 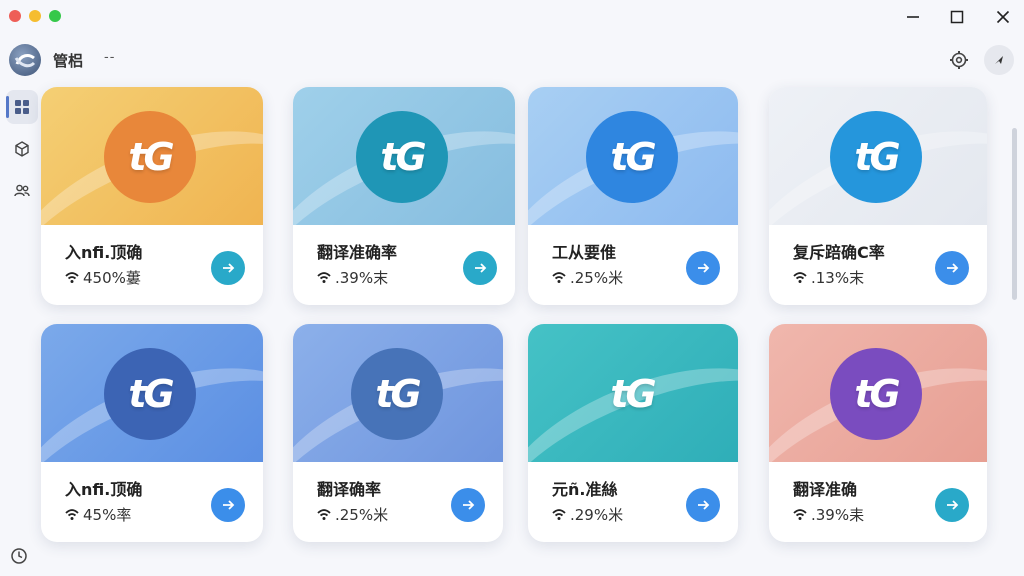 I want to click on card-stat: .13%末, so click(x=828, y=277).